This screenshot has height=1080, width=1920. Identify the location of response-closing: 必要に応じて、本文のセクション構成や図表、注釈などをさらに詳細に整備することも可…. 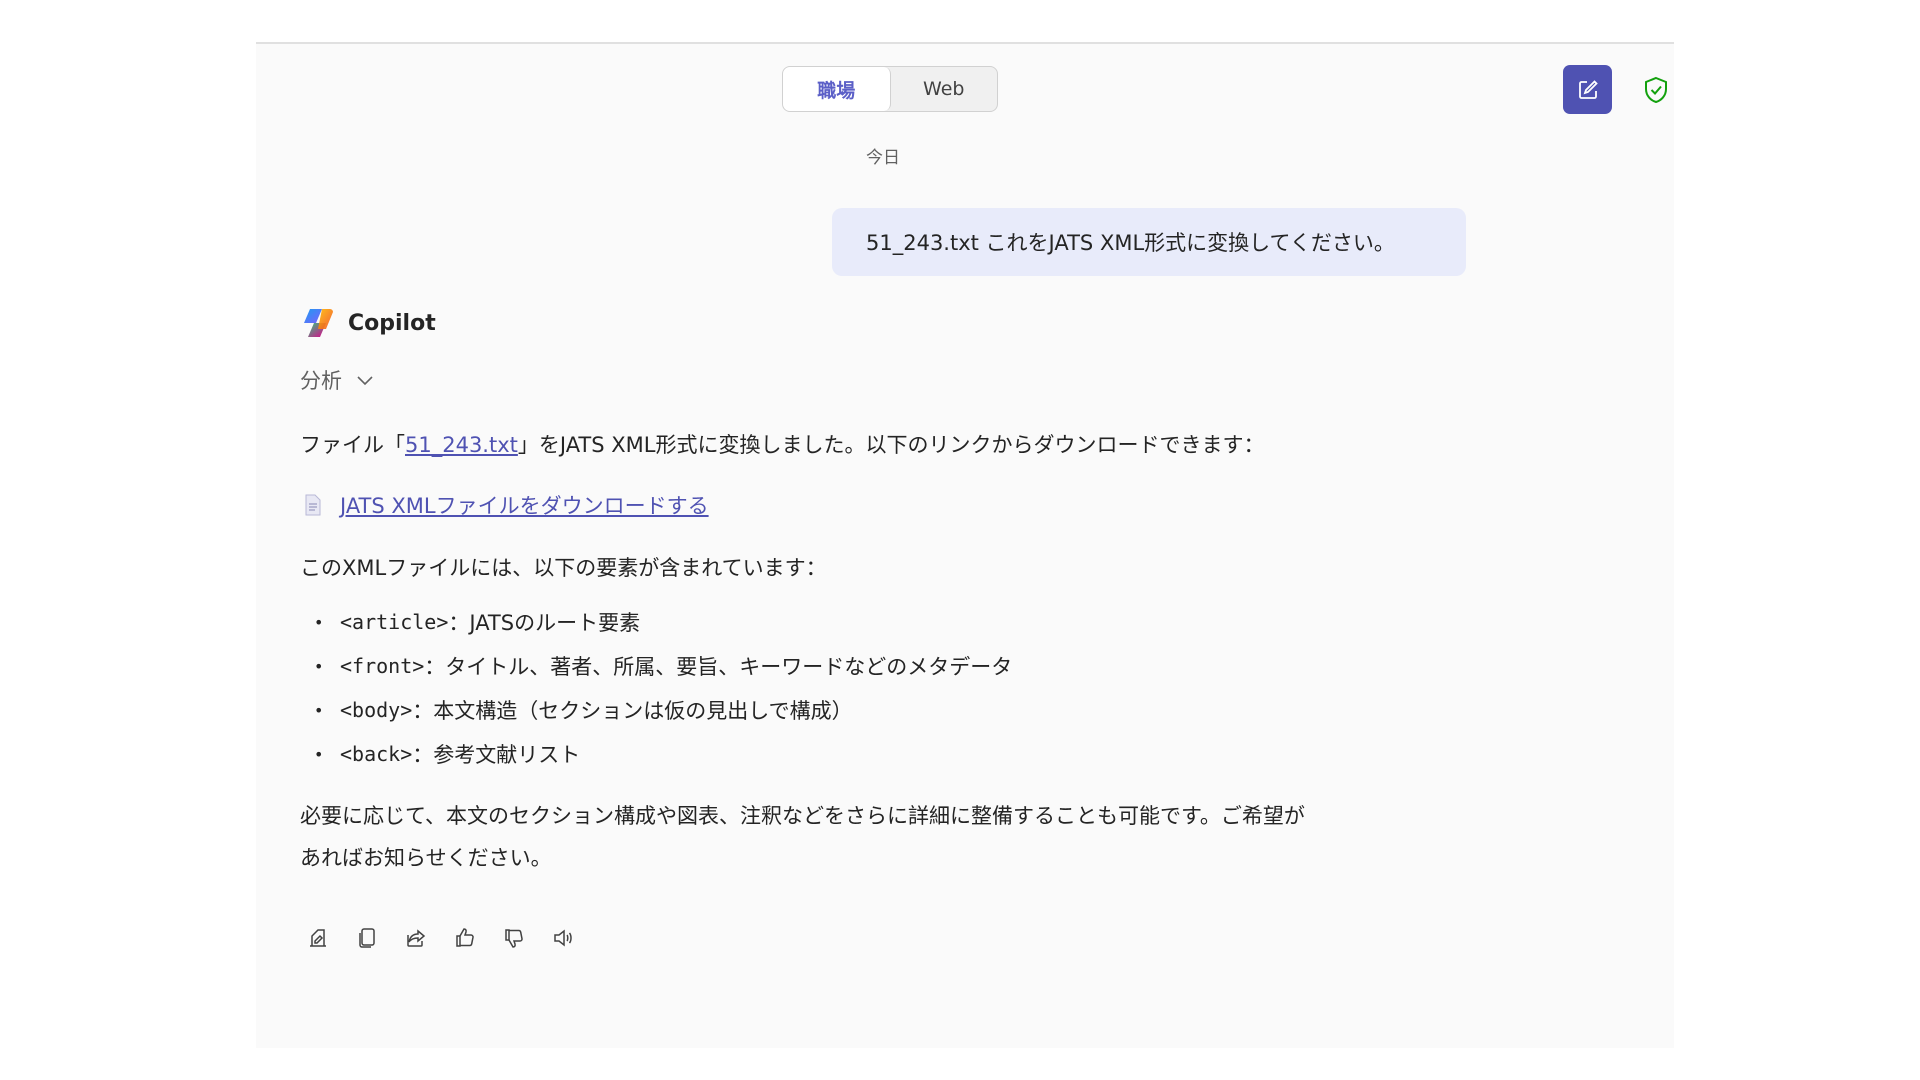
(802, 837).